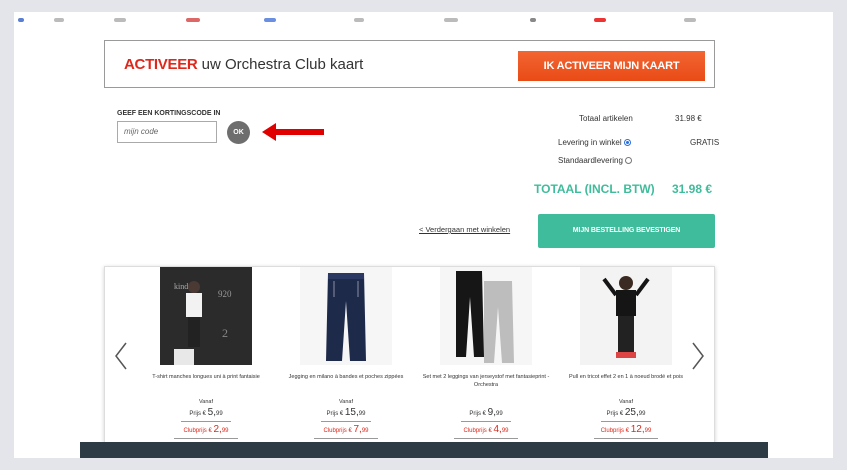  I want to click on store-delivery-option: Levering in winkel, so click(594, 142).